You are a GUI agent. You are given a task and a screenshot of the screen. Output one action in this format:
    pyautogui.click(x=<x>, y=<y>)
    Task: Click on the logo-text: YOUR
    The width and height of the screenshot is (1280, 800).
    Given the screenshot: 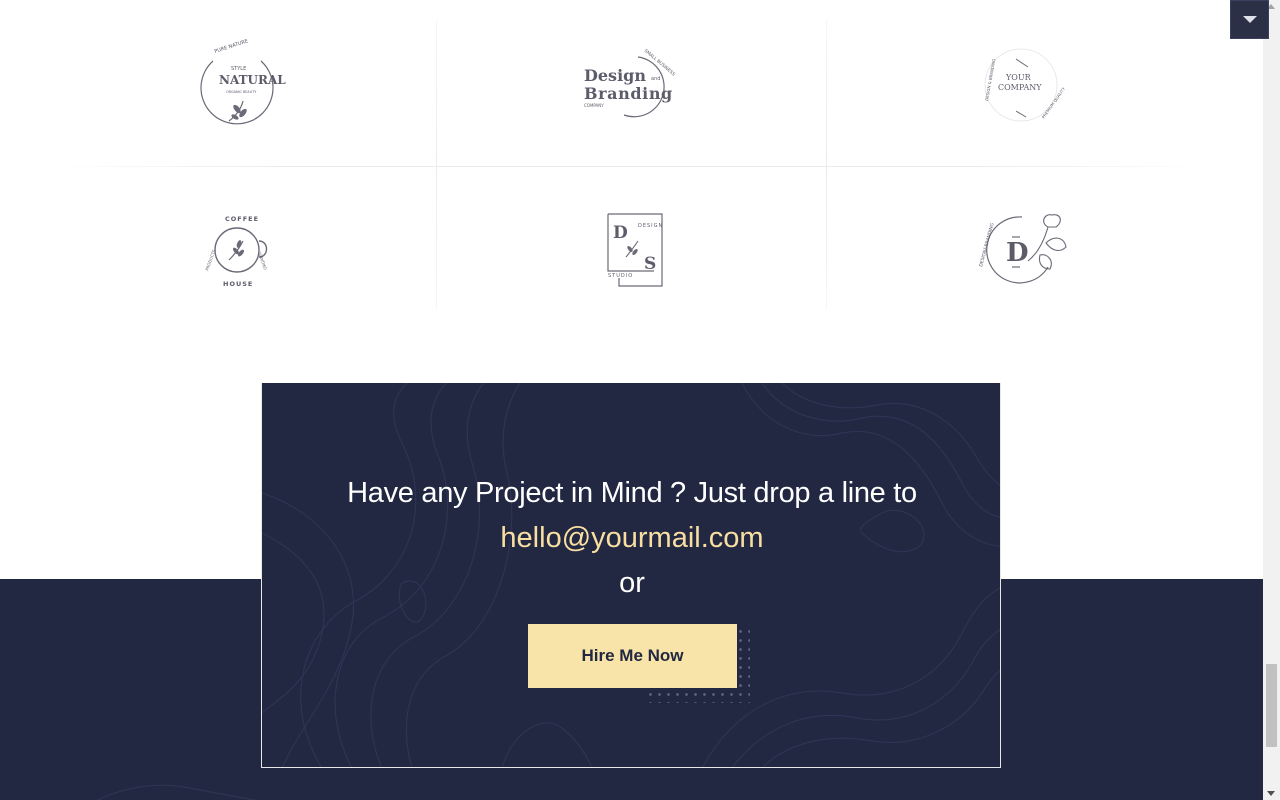 What is the action you would take?
    pyautogui.click(x=1018, y=77)
    